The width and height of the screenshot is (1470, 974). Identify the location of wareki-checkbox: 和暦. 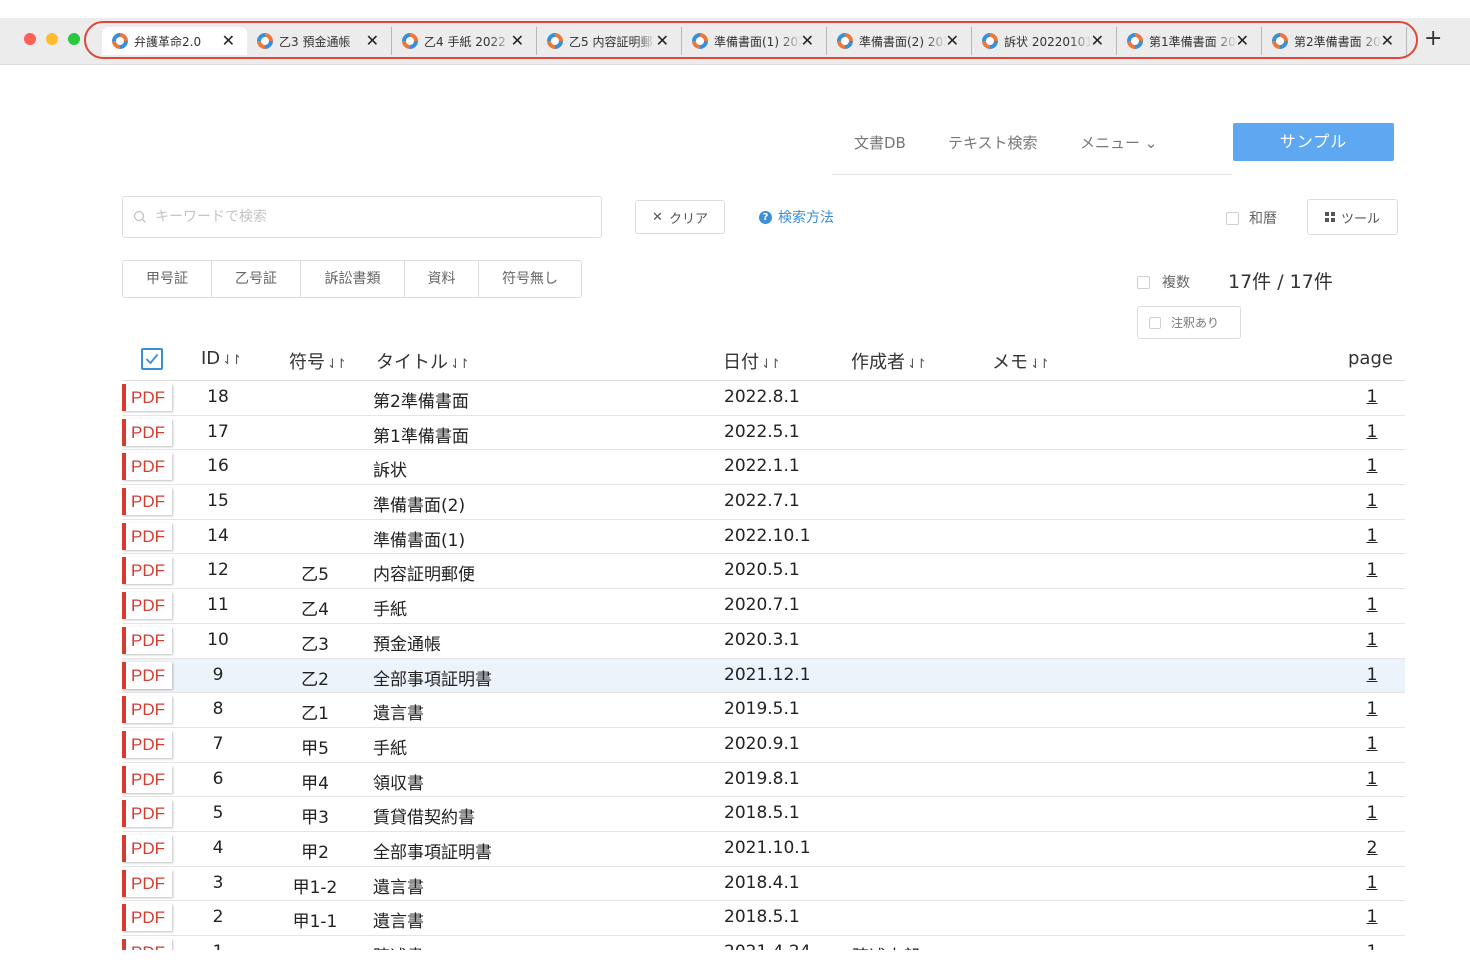
(1251, 218).